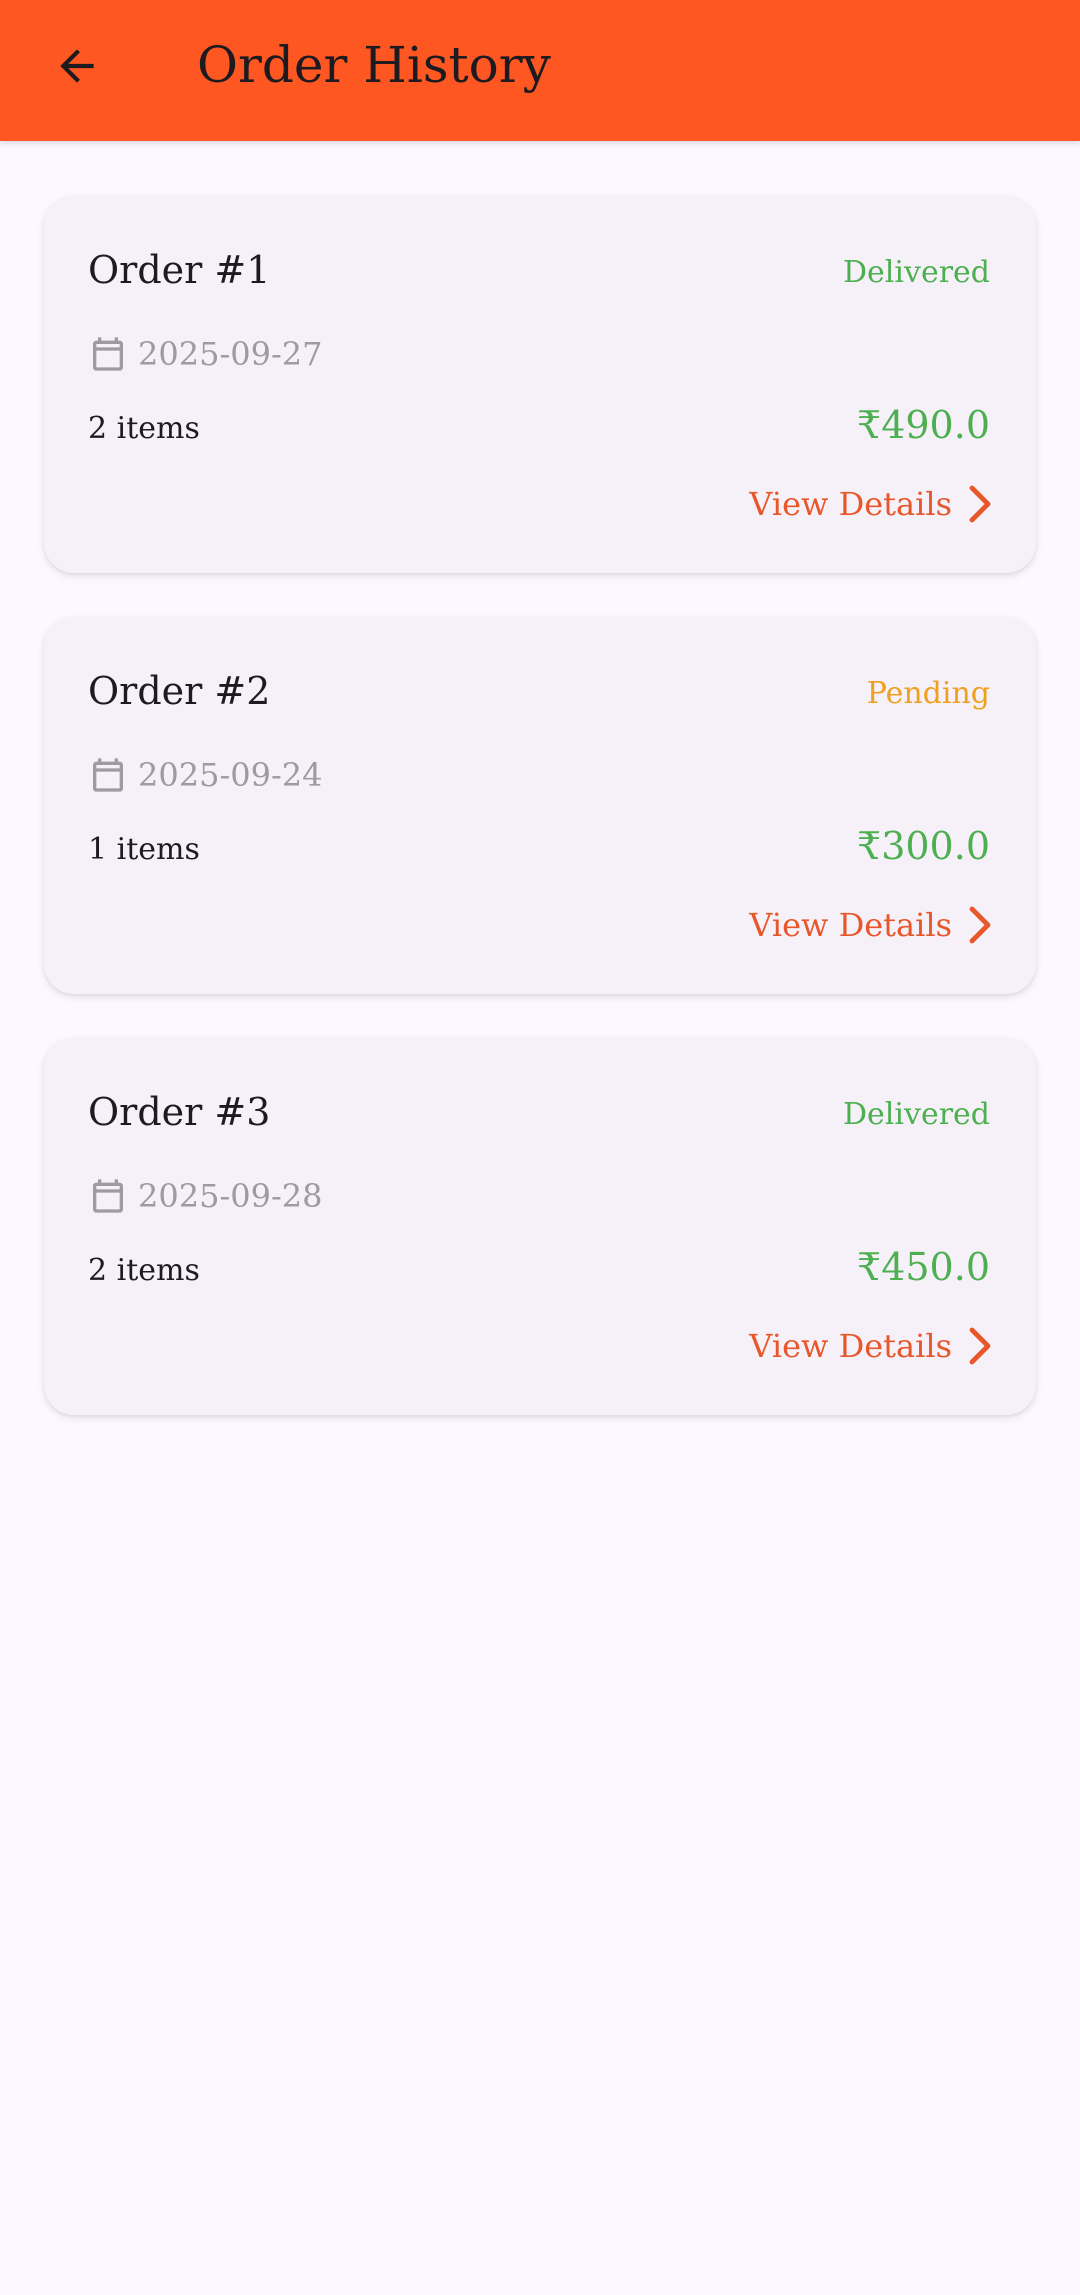  I want to click on app-bar: Order History, so click(540, 70).